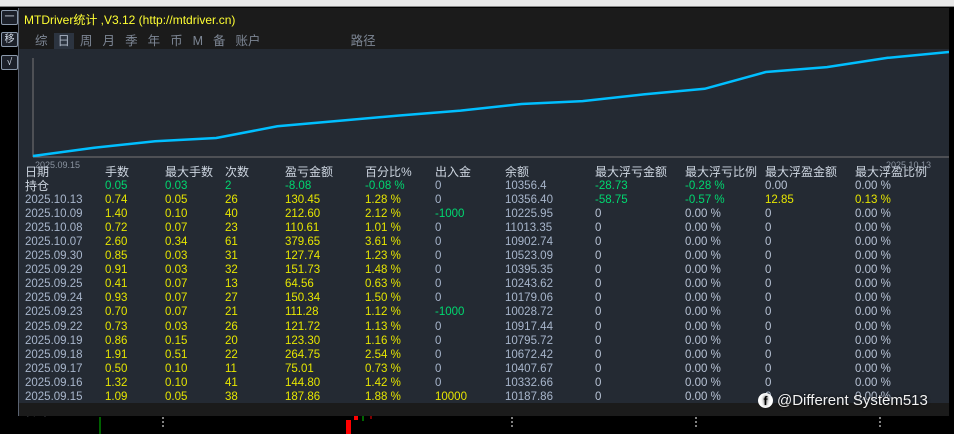  I want to click on tab-10: 路径, so click(363, 41).